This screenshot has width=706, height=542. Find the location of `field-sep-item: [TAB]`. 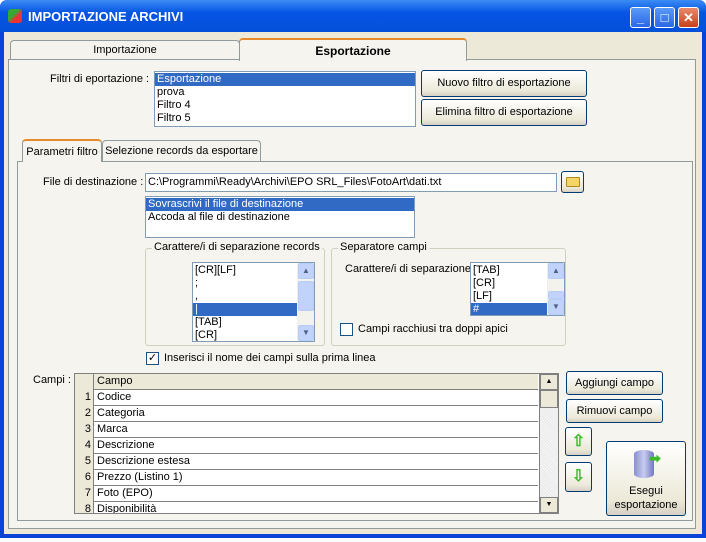

field-sep-item: [TAB] is located at coordinates (509, 270).